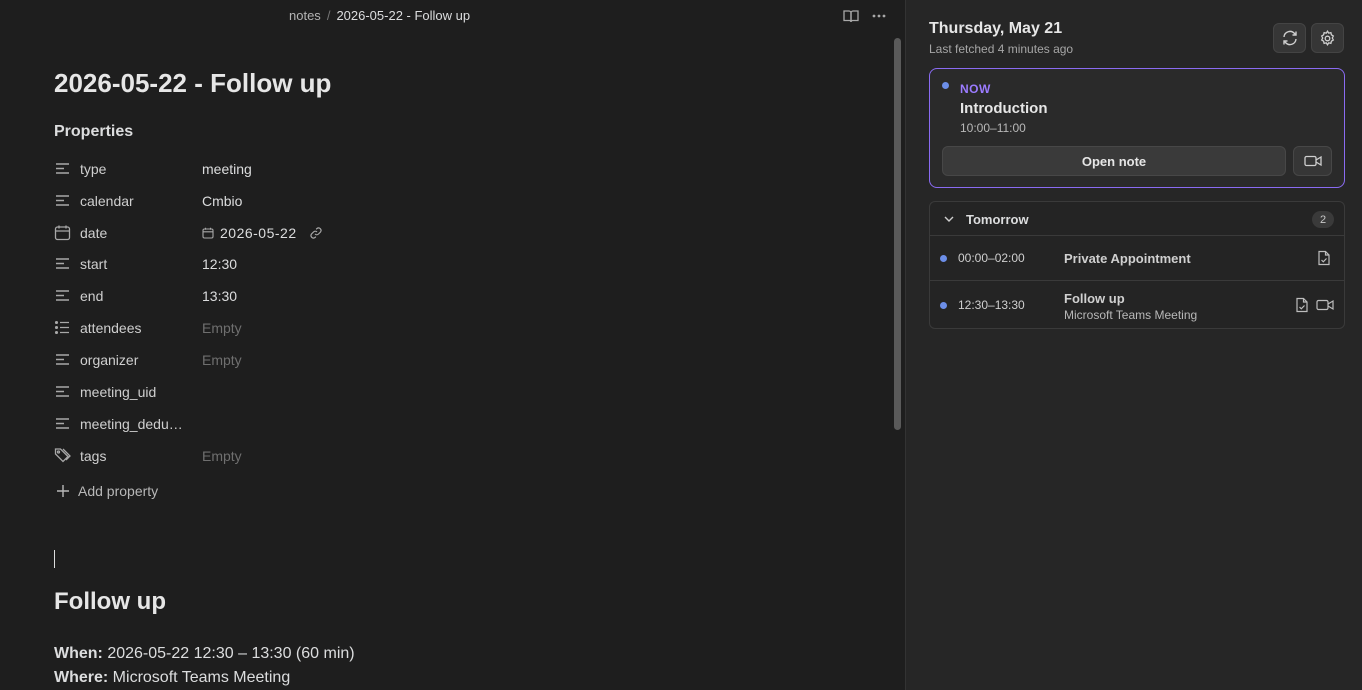  What do you see at coordinates (94, 264) in the screenshot?
I see `property-key: start` at bounding box center [94, 264].